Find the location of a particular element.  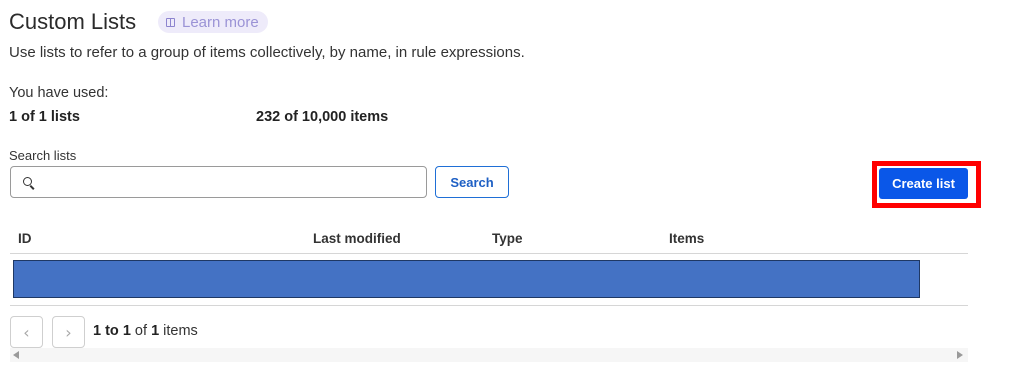

column-header-last-modified: Last modified is located at coordinates (357, 238).